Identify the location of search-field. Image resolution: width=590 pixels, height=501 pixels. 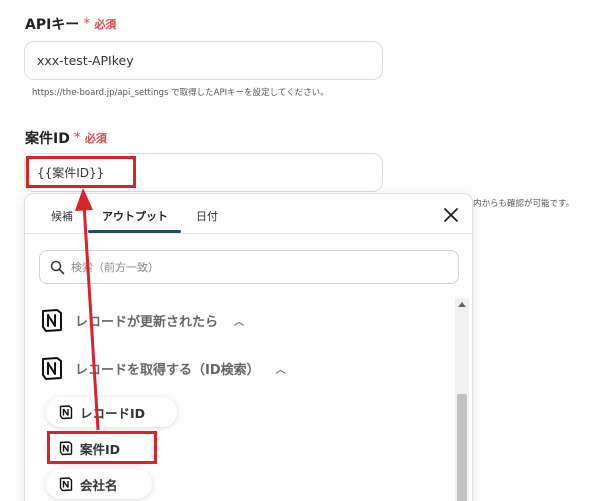
(249, 267).